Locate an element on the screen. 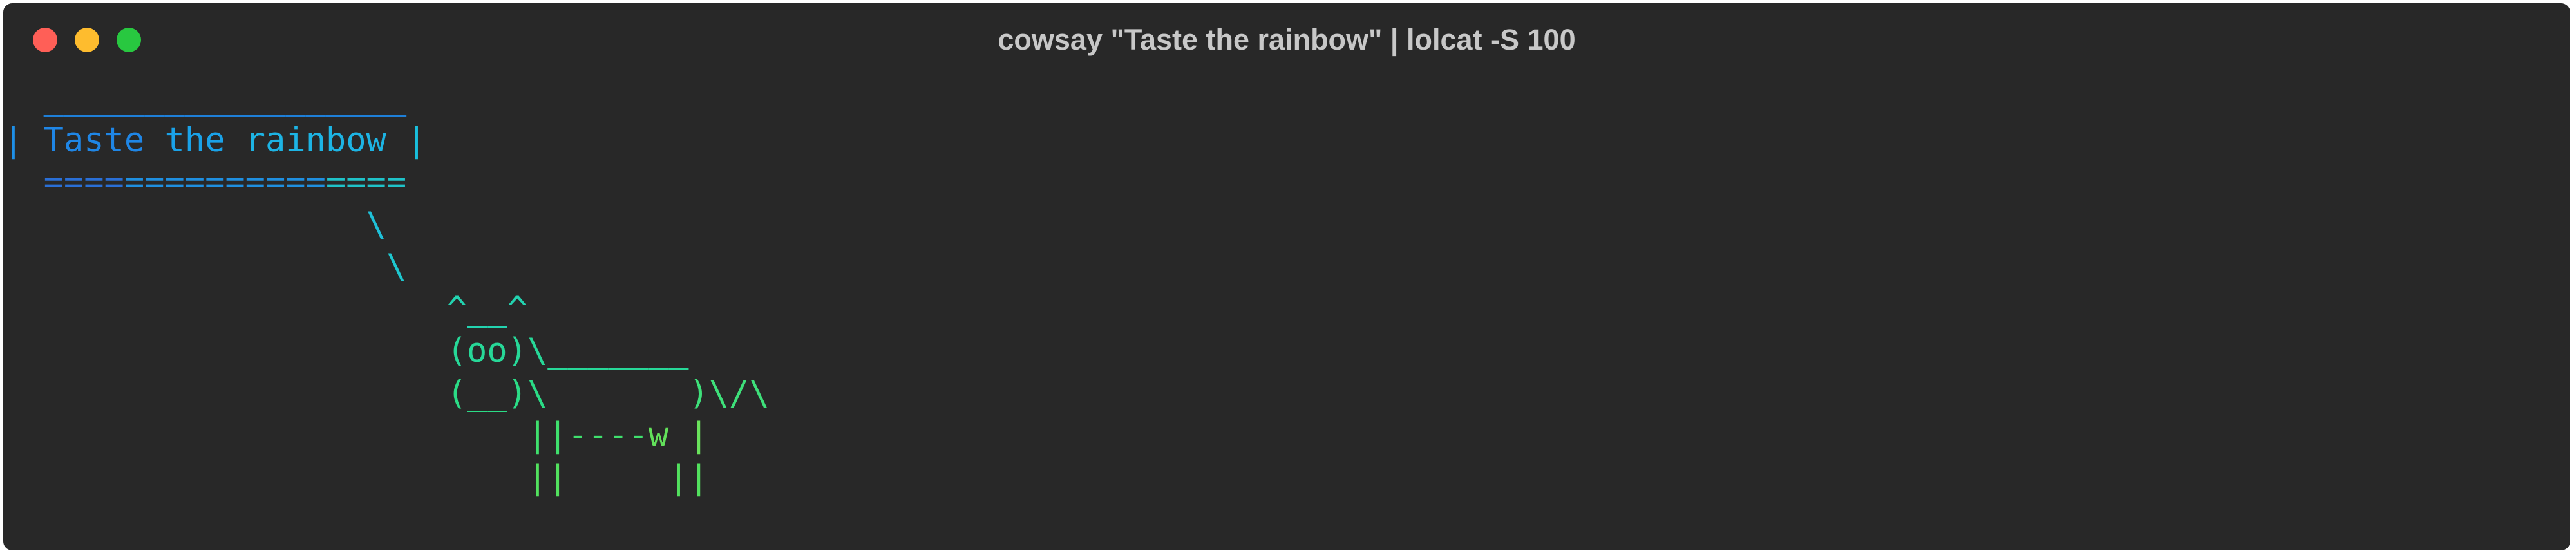 This screenshot has height=553, width=2576. terminal-text-segment: (oo)\_______ is located at coordinates (346, 351).